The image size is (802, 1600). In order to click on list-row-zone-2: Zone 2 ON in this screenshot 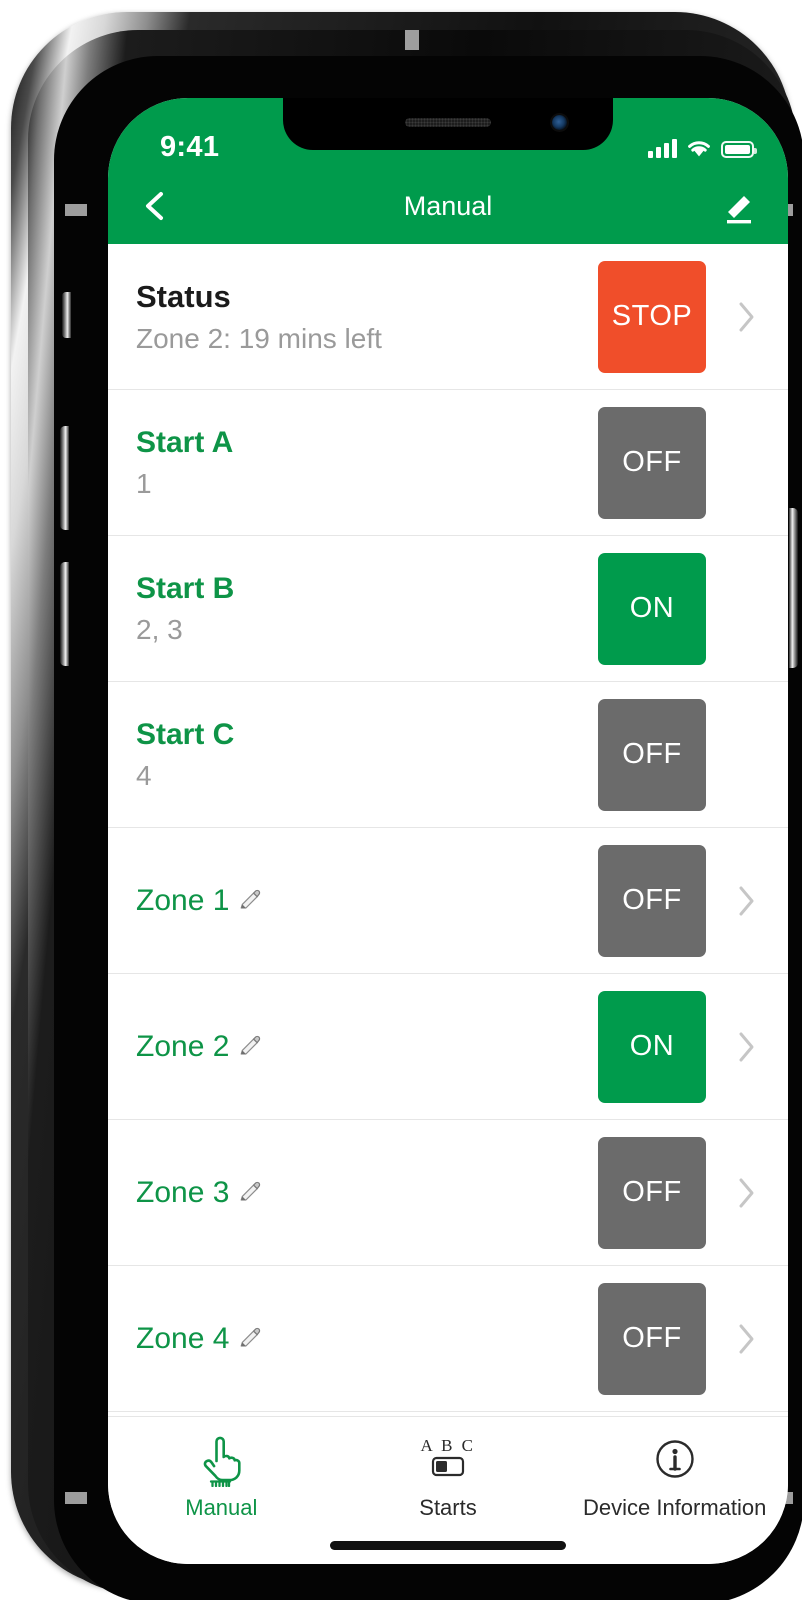, I will do `click(448, 1047)`.